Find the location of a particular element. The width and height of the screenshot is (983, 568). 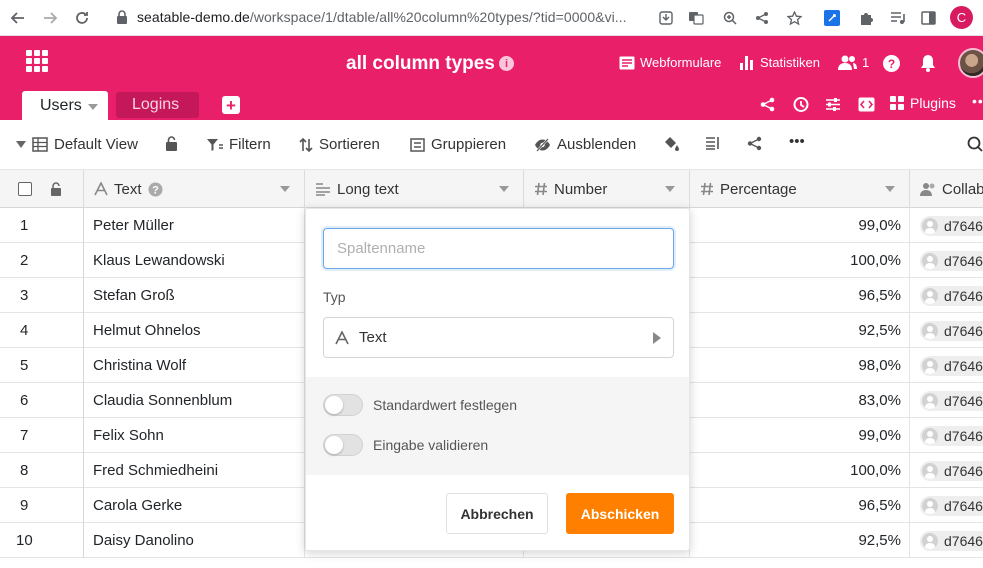

forward-arrow-icon is located at coordinates (50, 18).